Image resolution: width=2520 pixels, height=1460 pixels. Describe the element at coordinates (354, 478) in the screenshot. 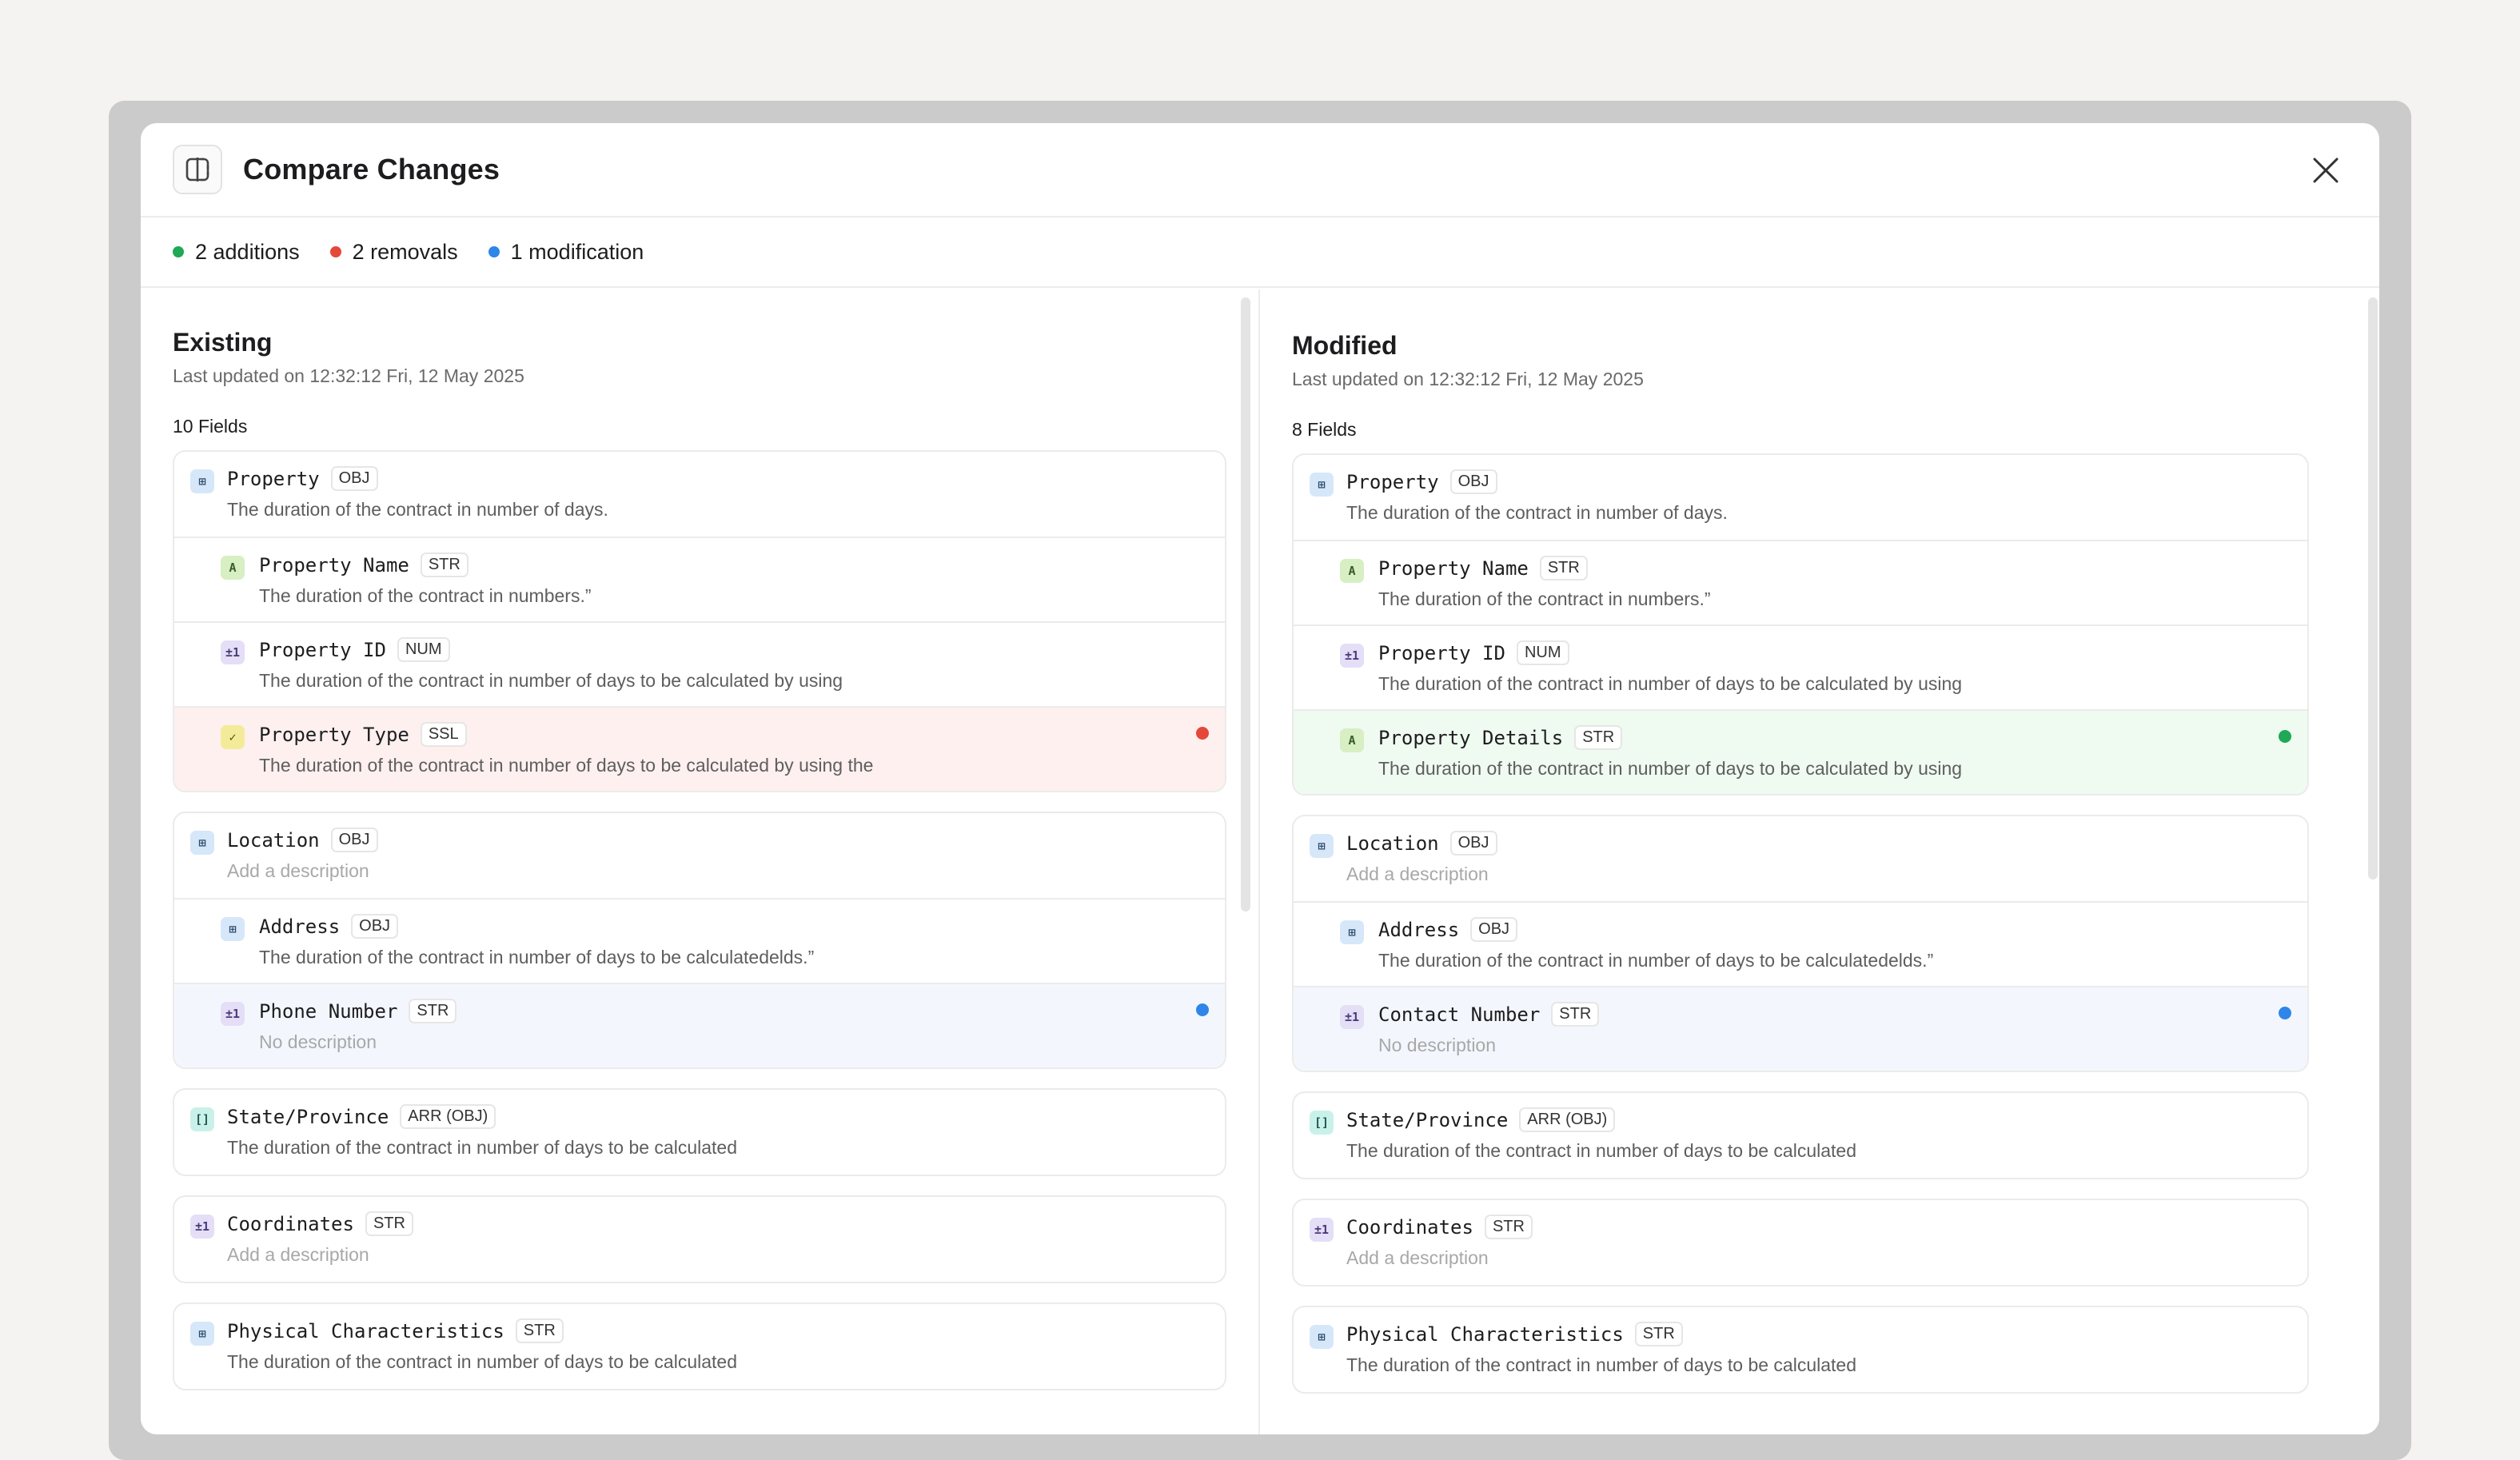

I see `field-type-badge: OBJ` at that location.